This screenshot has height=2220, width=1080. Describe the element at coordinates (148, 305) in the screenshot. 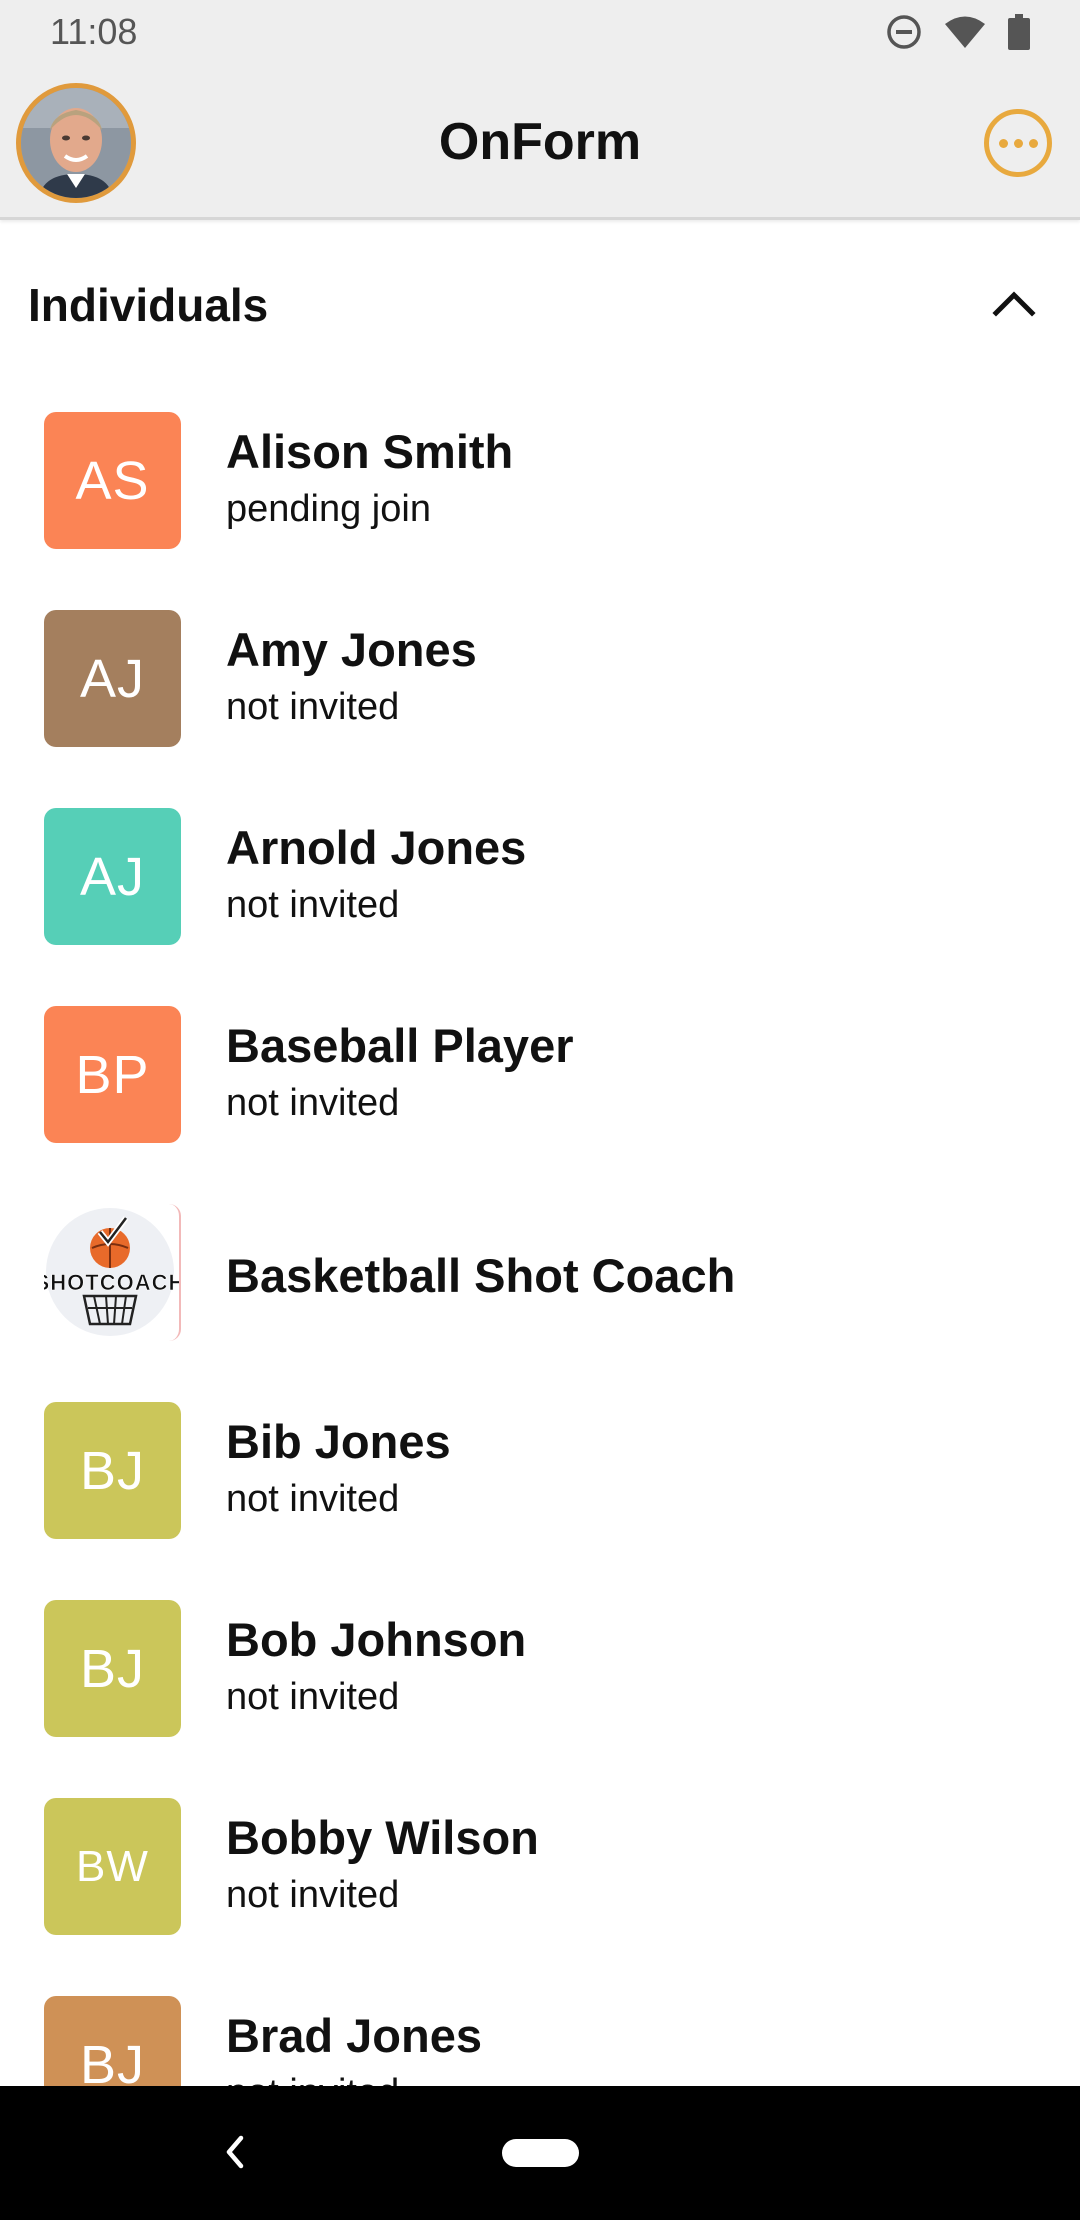

I see `section-title: Individuals` at that location.